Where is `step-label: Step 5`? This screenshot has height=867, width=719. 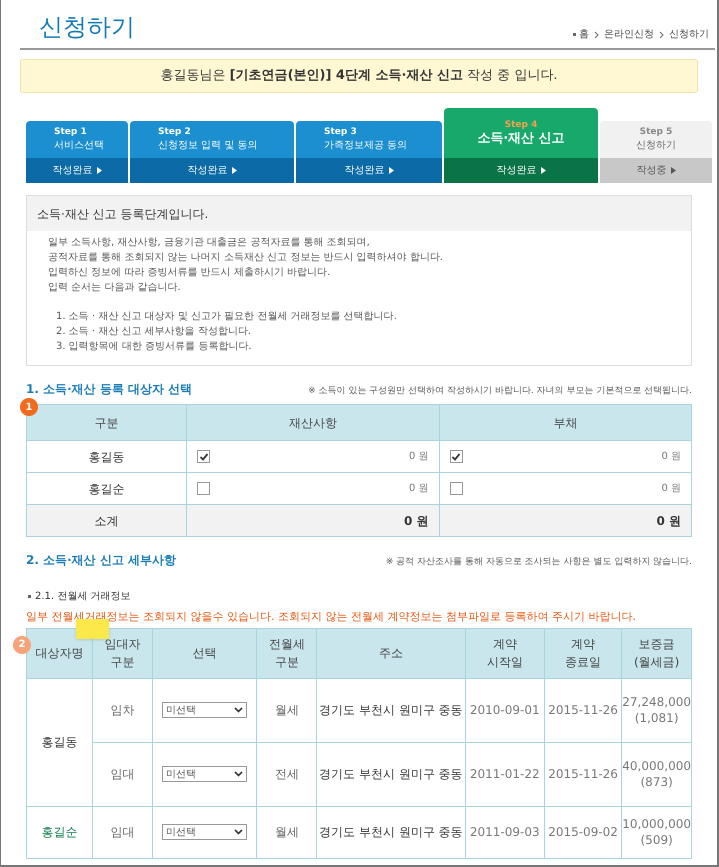 step-label: Step 5 is located at coordinates (656, 132).